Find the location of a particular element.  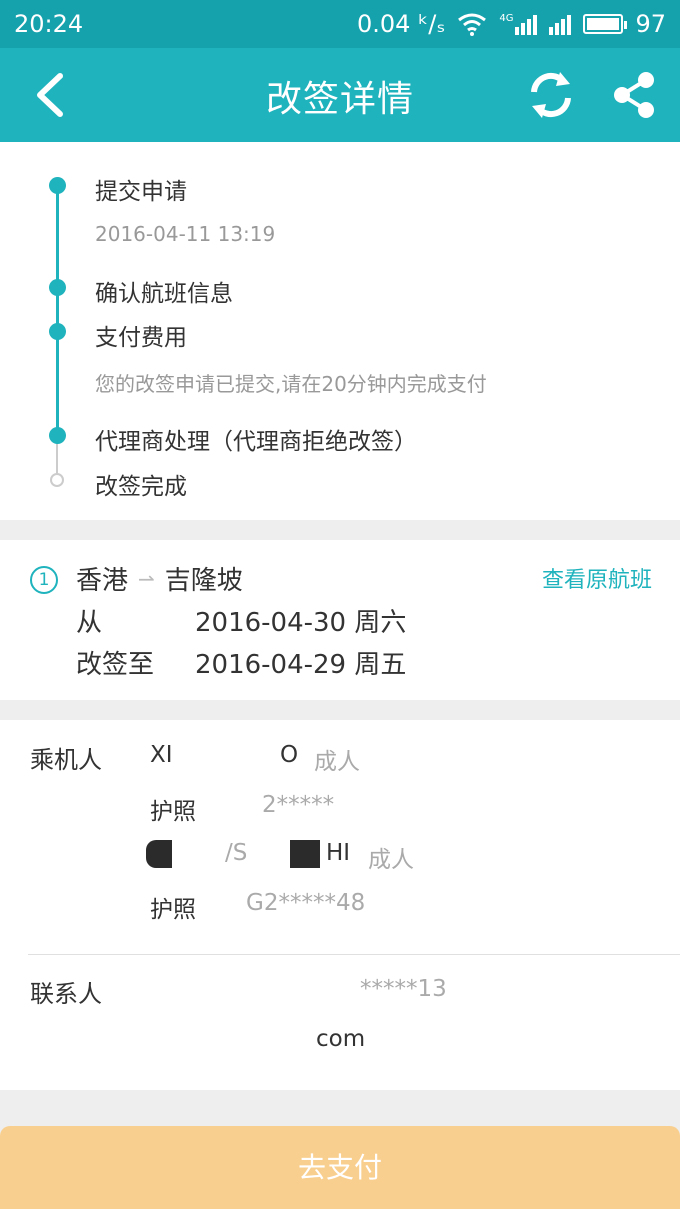

timeline-line is located at coordinates (57, 310).